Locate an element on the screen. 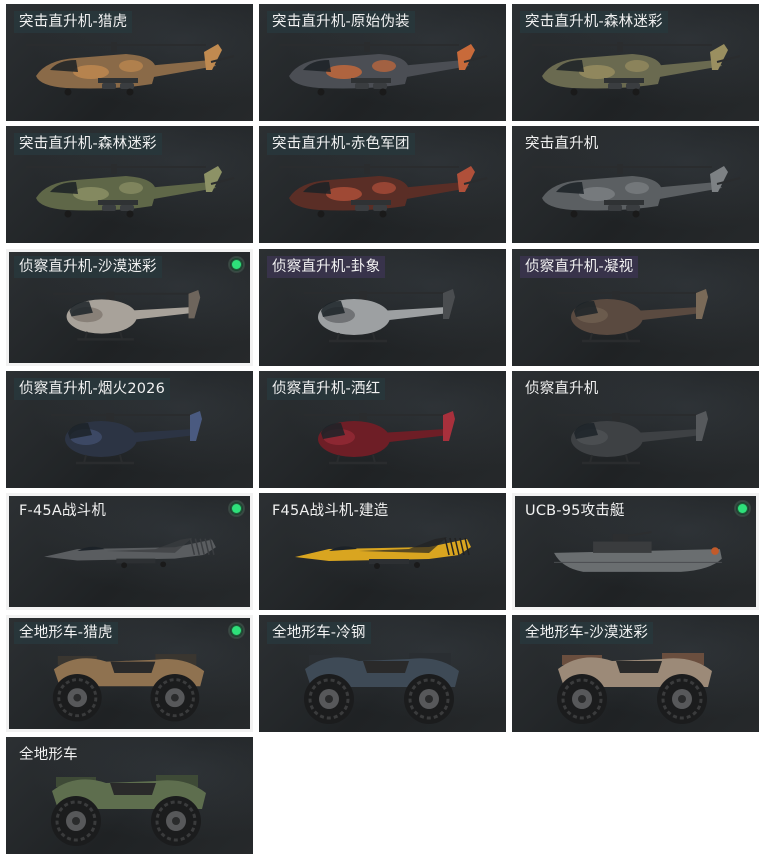 This screenshot has height=854, width=765. vehicle-skin-name: 侦察直升机-卦象 is located at coordinates (326, 267).